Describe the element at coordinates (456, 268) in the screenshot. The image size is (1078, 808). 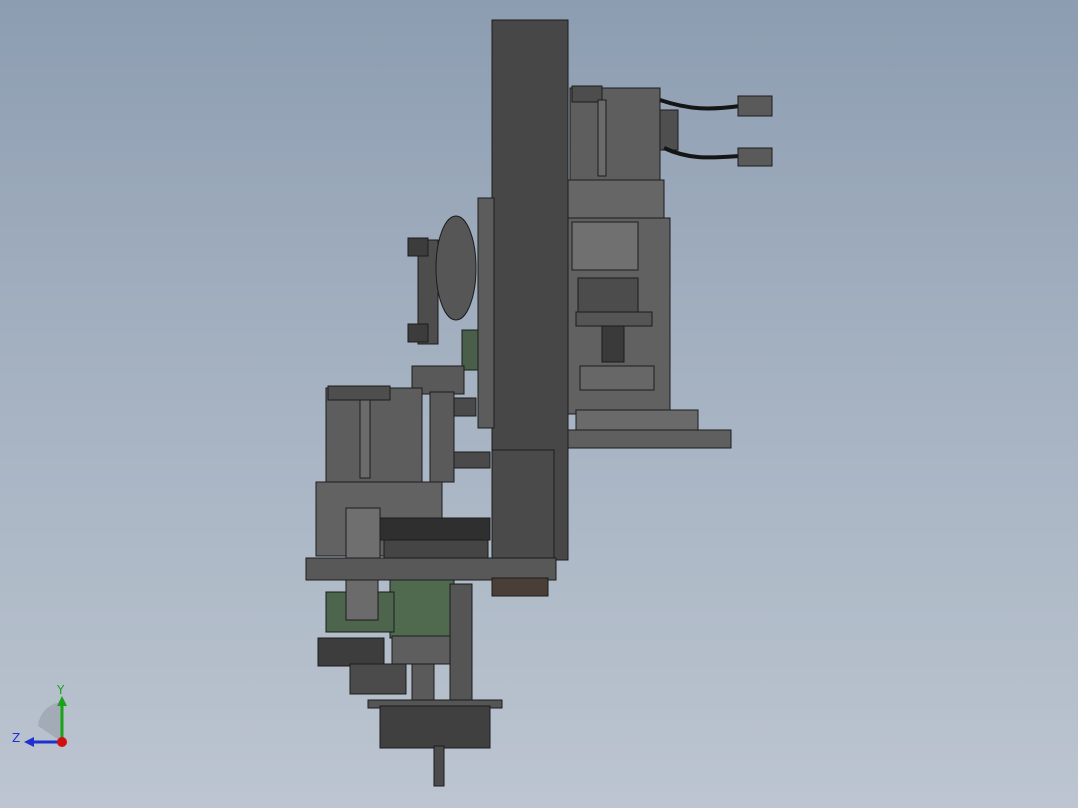
I see `large-pulley` at that location.